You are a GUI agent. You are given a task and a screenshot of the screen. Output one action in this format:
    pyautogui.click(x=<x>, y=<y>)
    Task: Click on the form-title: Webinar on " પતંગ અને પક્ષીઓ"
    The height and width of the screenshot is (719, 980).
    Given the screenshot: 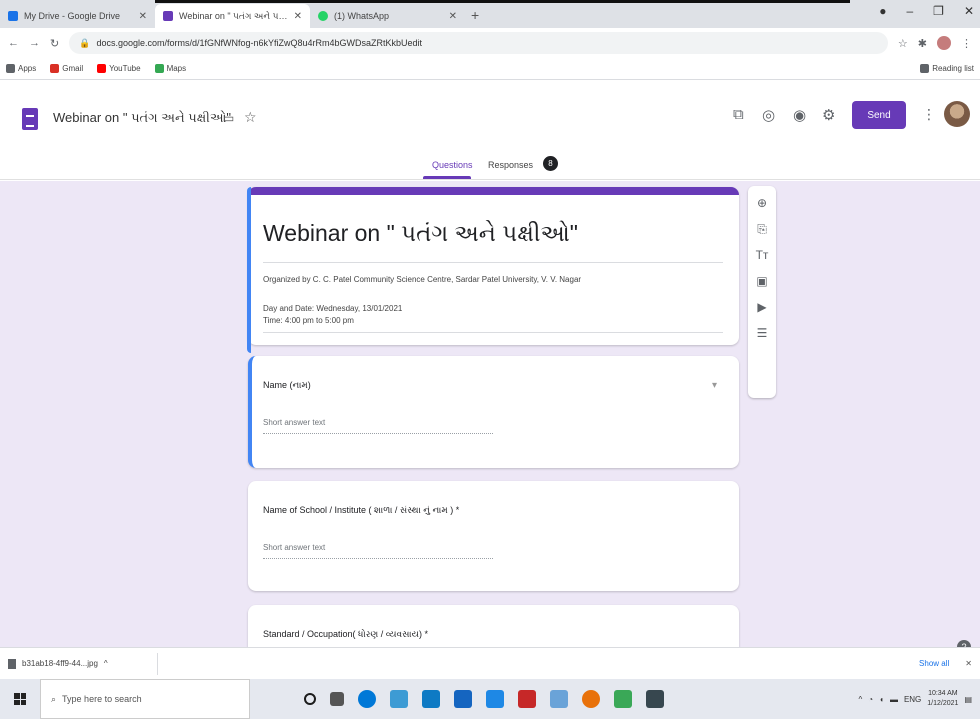 What is the action you would take?
    pyautogui.click(x=420, y=233)
    